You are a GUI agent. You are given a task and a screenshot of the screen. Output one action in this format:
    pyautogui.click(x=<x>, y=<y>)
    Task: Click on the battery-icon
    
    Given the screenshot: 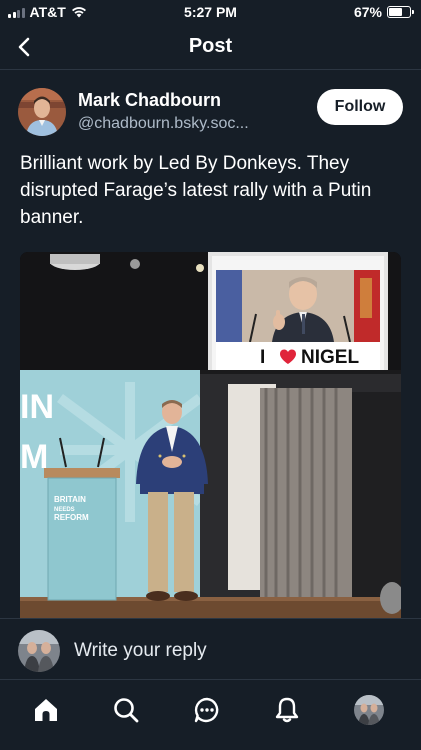 What is the action you would take?
    pyautogui.click(x=400, y=12)
    